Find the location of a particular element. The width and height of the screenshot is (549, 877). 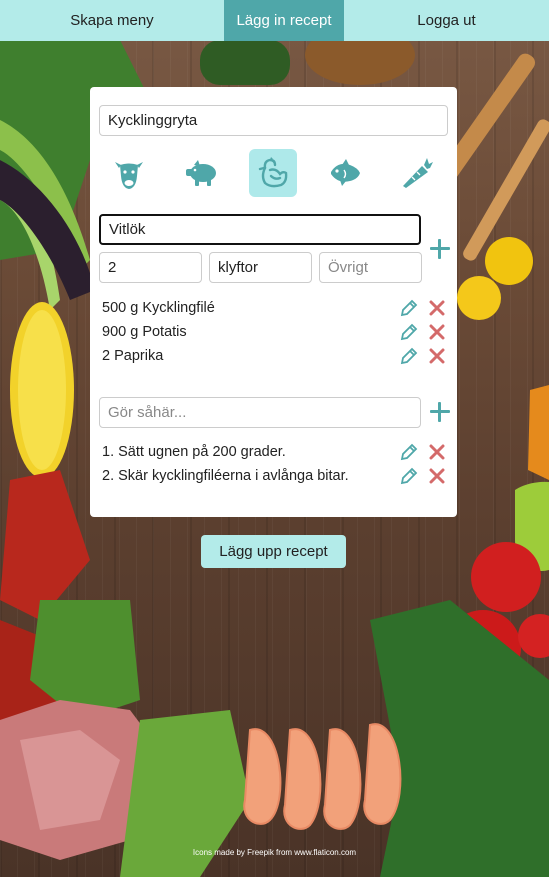

step-text: 1. Sätt ugnen på 200 grader. is located at coordinates (194, 452).